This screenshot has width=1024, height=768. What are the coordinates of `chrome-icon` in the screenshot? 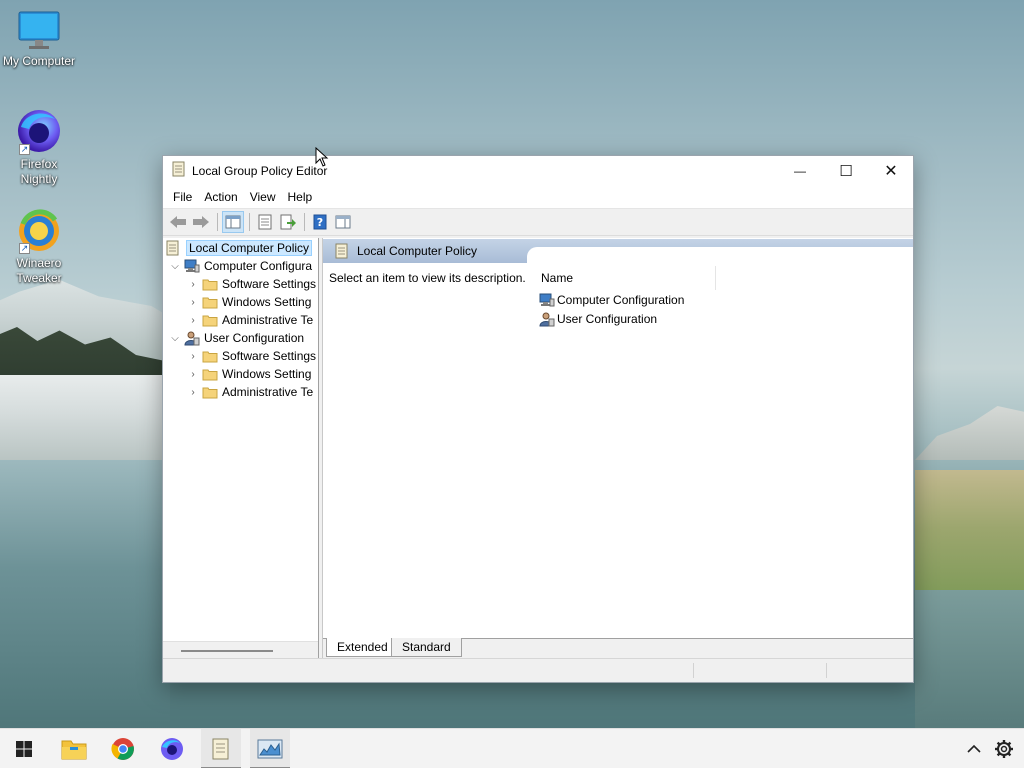 It's located at (122, 749).